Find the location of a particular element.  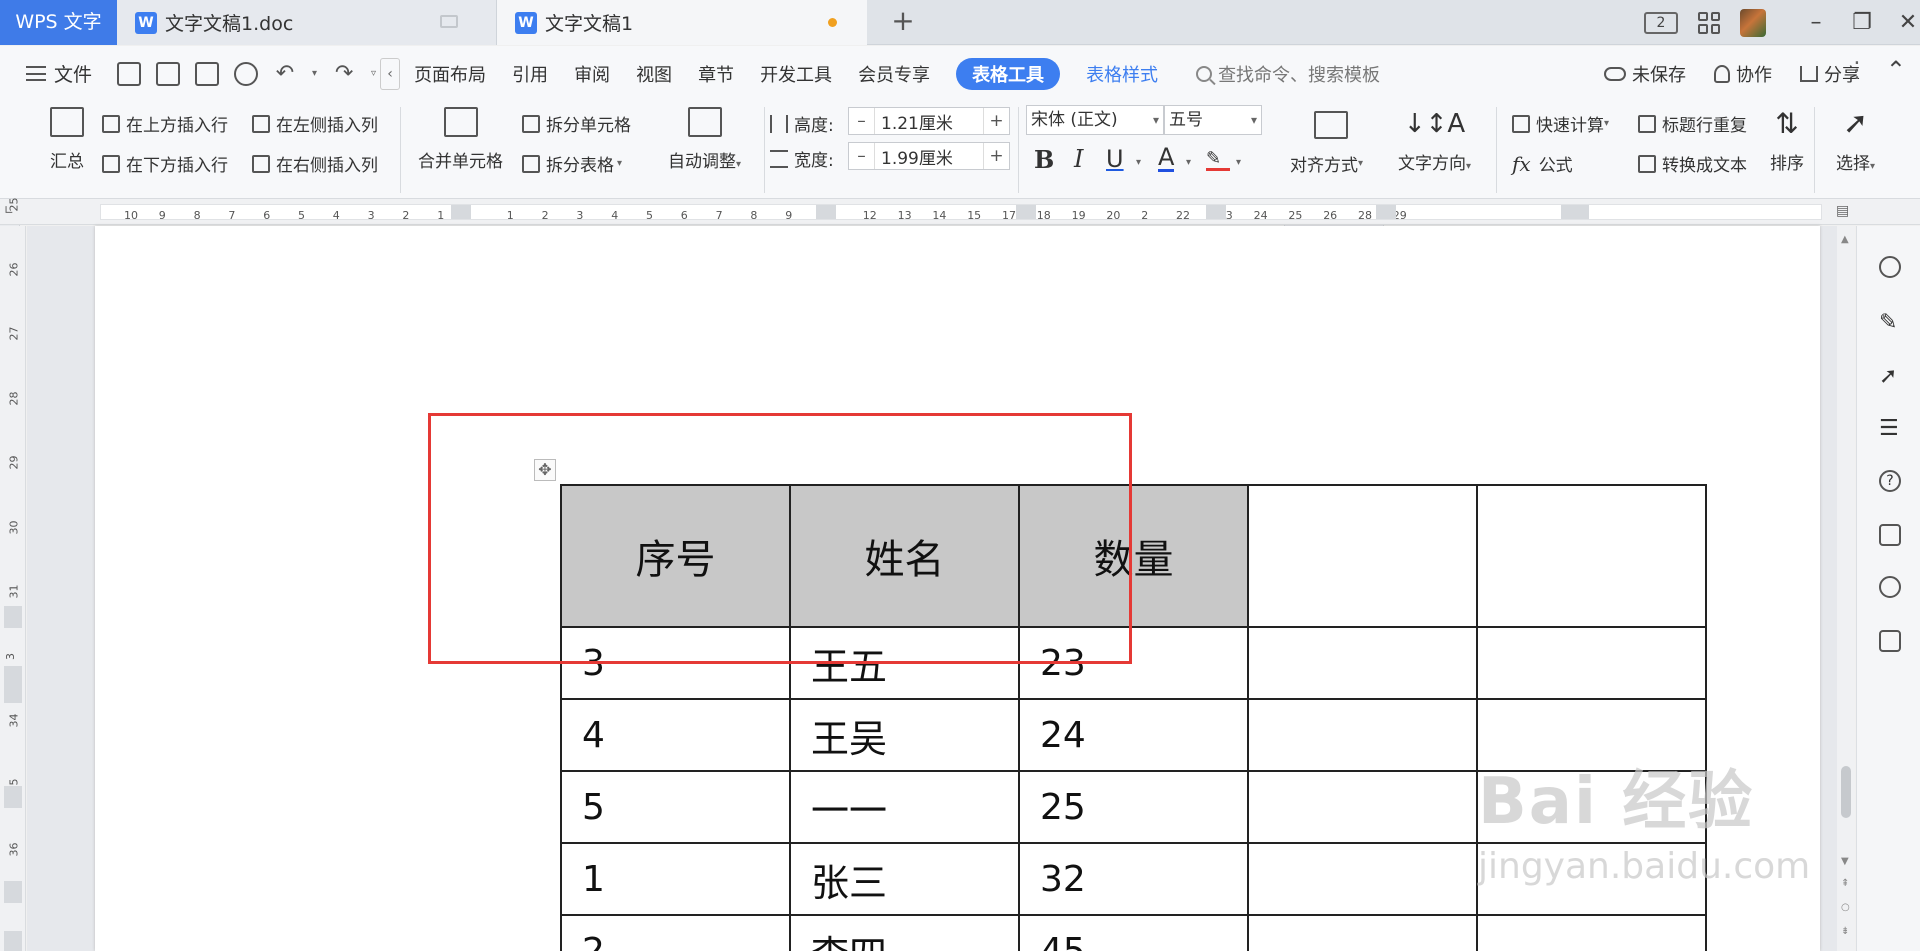

table-row: 2李四45 is located at coordinates (1133, 932).